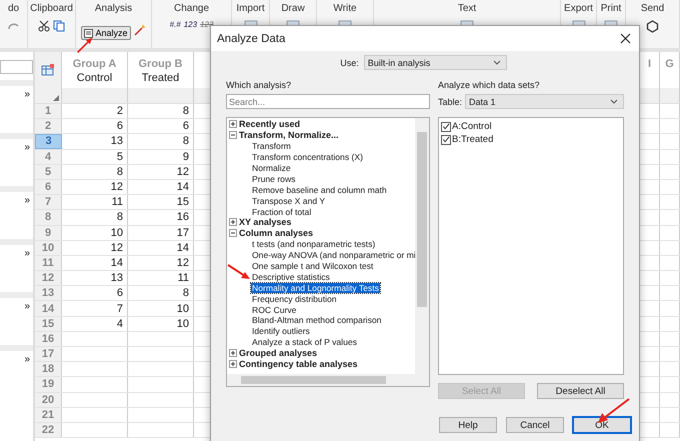 The width and height of the screenshot is (680, 441). What do you see at coordinates (94, 64) in the screenshot?
I see `column-title: Group A` at bounding box center [94, 64].